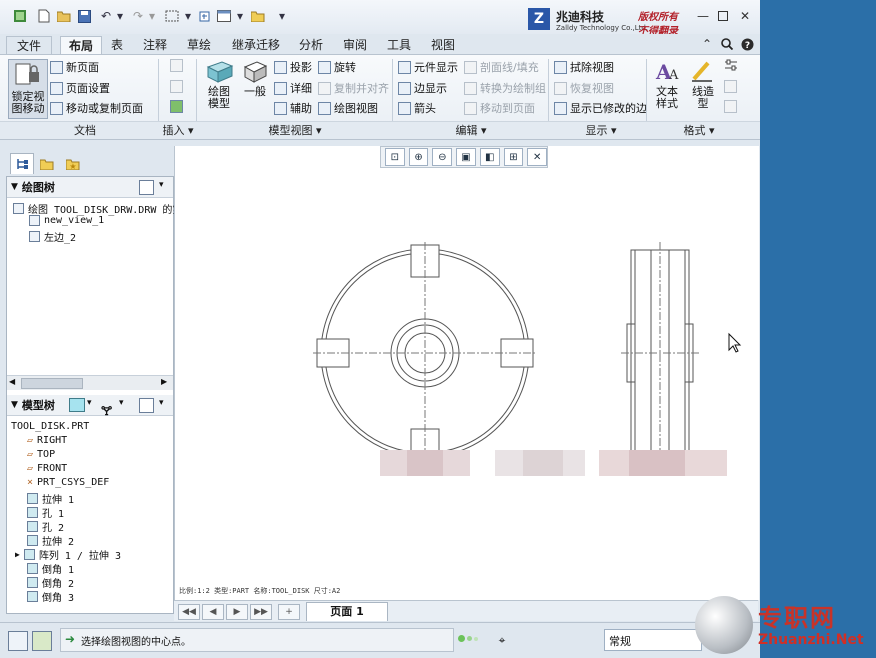 The width and height of the screenshot is (876, 658). I want to click on windows-dropdown-icon: ▾, so click(240, 16).